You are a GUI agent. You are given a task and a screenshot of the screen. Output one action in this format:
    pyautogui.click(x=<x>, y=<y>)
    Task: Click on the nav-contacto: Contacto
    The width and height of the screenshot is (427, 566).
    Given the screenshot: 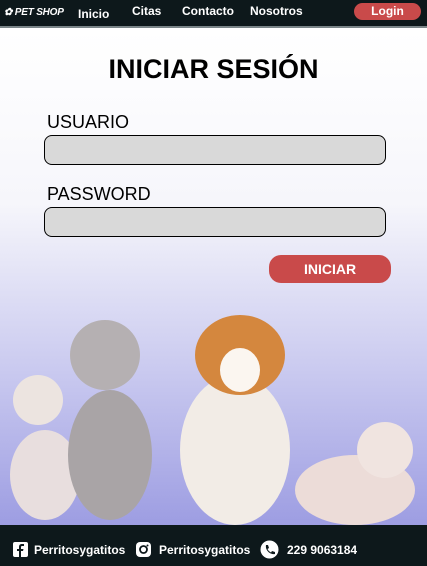 What is the action you would take?
    pyautogui.click(x=208, y=11)
    